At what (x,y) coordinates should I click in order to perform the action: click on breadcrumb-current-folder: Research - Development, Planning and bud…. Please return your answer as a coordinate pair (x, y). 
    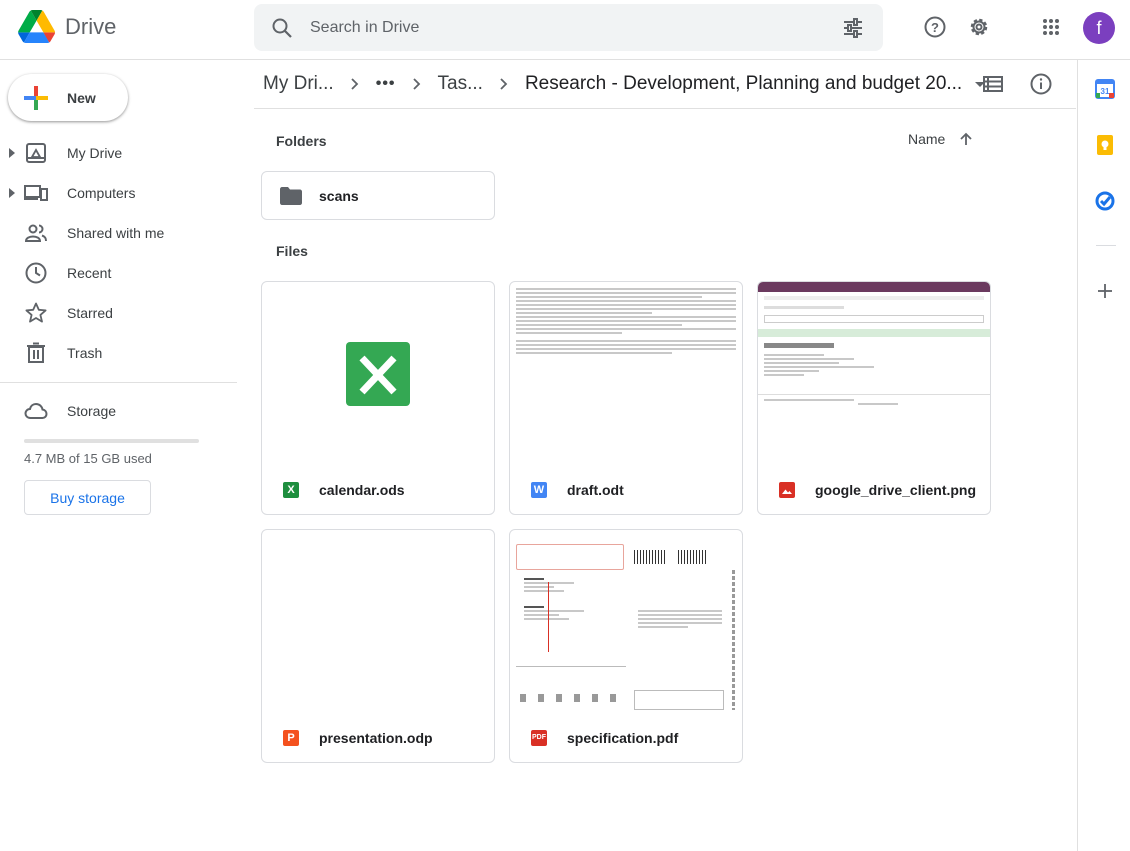
    Looking at the image, I should click on (743, 84).